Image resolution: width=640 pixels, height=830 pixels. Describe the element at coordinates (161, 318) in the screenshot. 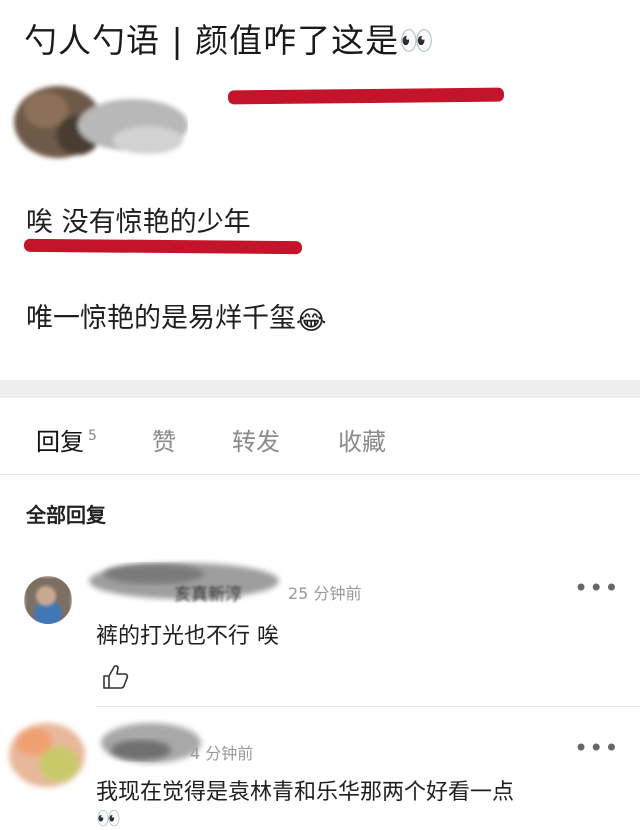

I see `post-line-2-text: 唯一惊艳的是易烊千玺` at that location.